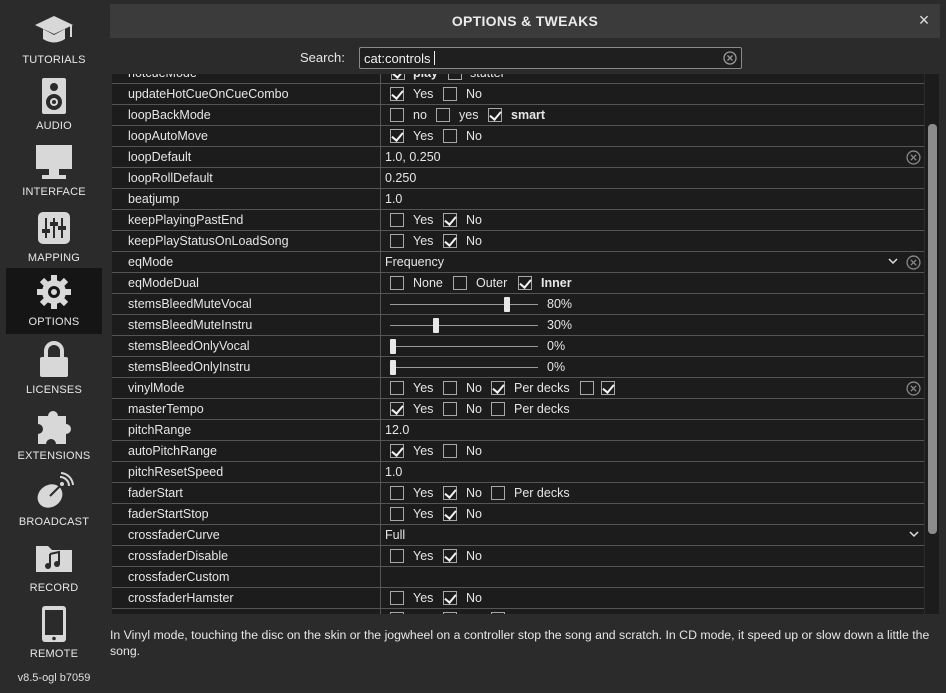 This screenshot has width=946, height=693. I want to click on sidebar-item-interface: INTERFACE, so click(54, 171).